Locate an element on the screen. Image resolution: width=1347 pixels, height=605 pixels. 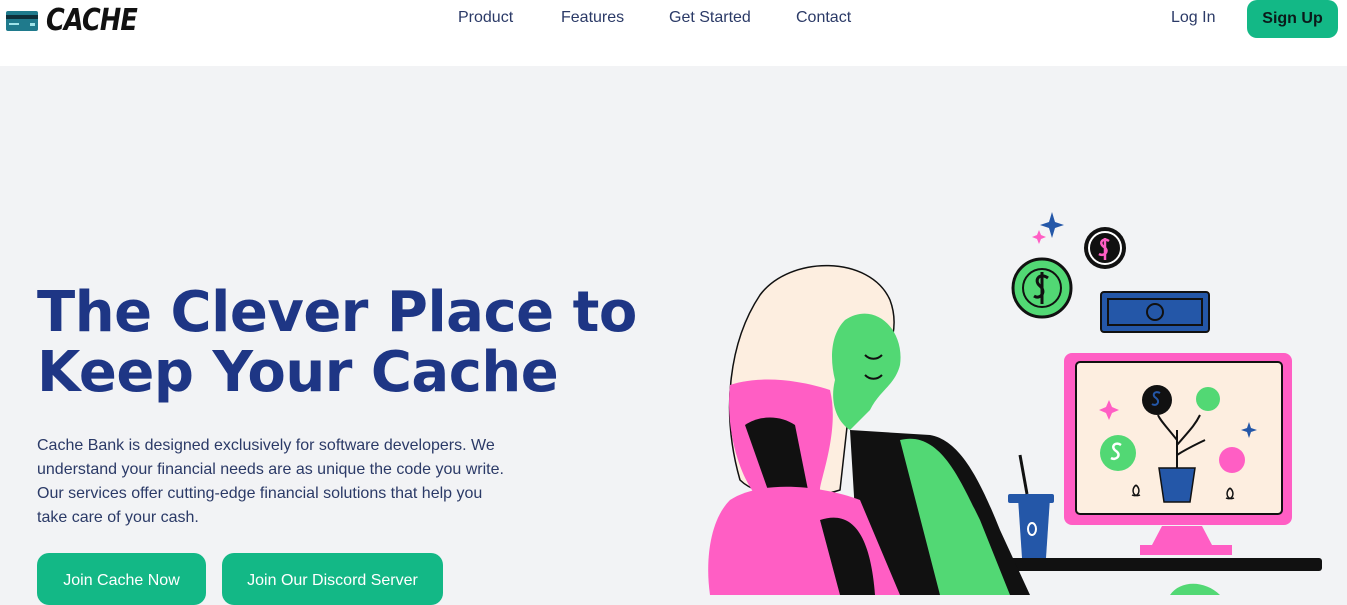
hero-title: The Clever Place to Keep Your Cache is located at coordinates (357, 343).